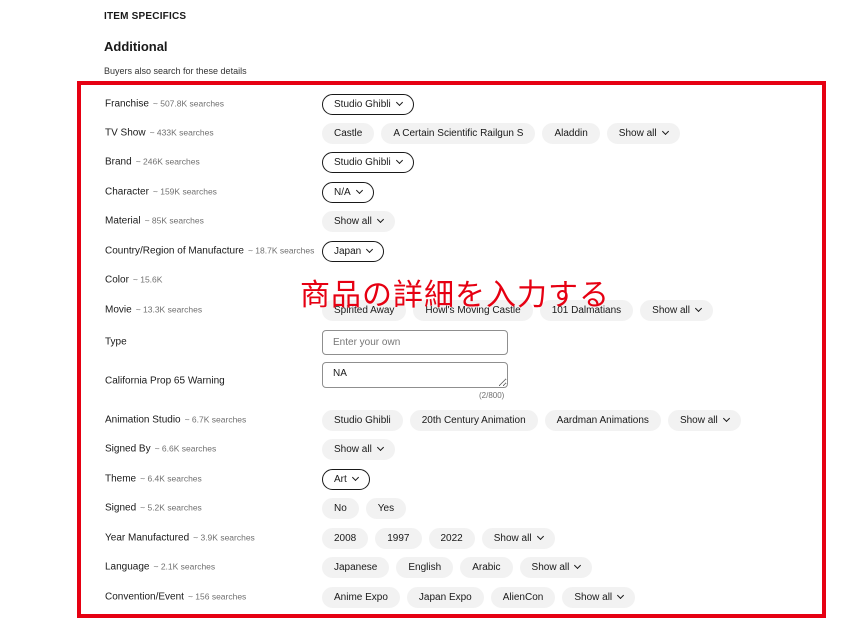 This screenshot has height=623, width=858. I want to click on spec-options: 2008 1997 2022 Show all, so click(438, 538).